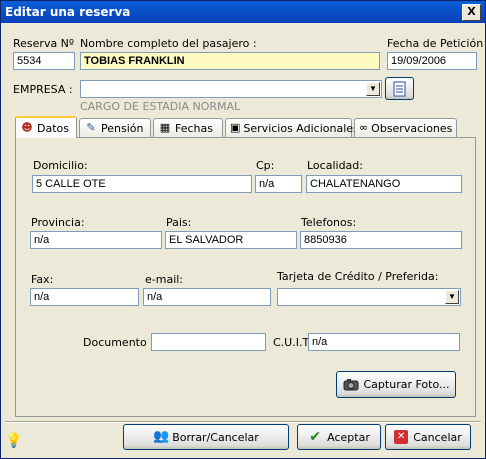 This screenshot has height=459, width=486. Describe the element at coordinates (231, 89) in the screenshot. I see `empresa-combo: ▼` at that location.